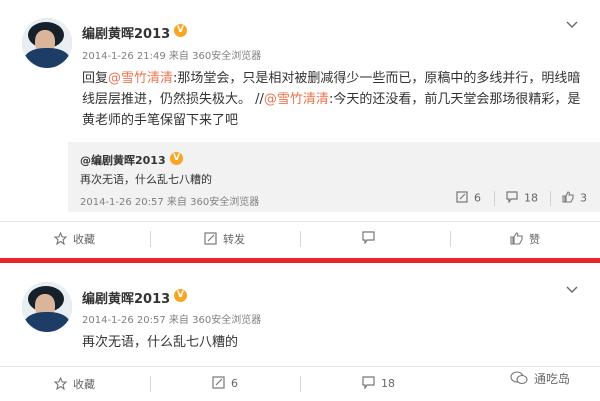 Image resolution: width=600 pixels, height=401 pixels. Describe the element at coordinates (123, 160) in the screenshot. I see `quoted-author: @编剧黄晖2013` at that location.